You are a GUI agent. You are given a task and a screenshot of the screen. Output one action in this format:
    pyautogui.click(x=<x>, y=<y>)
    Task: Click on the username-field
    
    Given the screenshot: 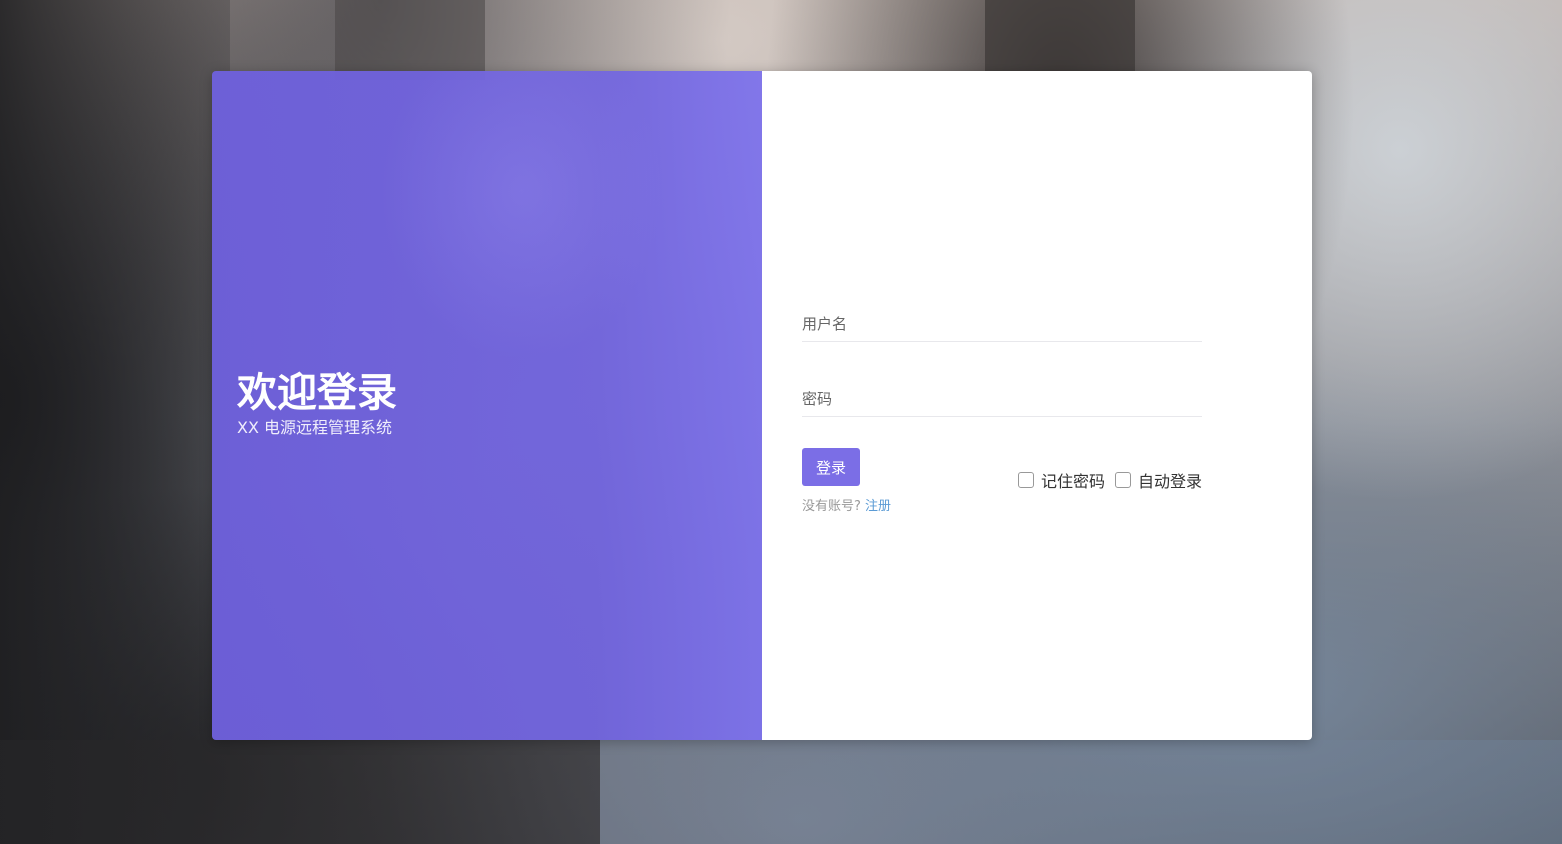 What is the action you would take?
    pyautogui.click(x=1002, y=322)
    